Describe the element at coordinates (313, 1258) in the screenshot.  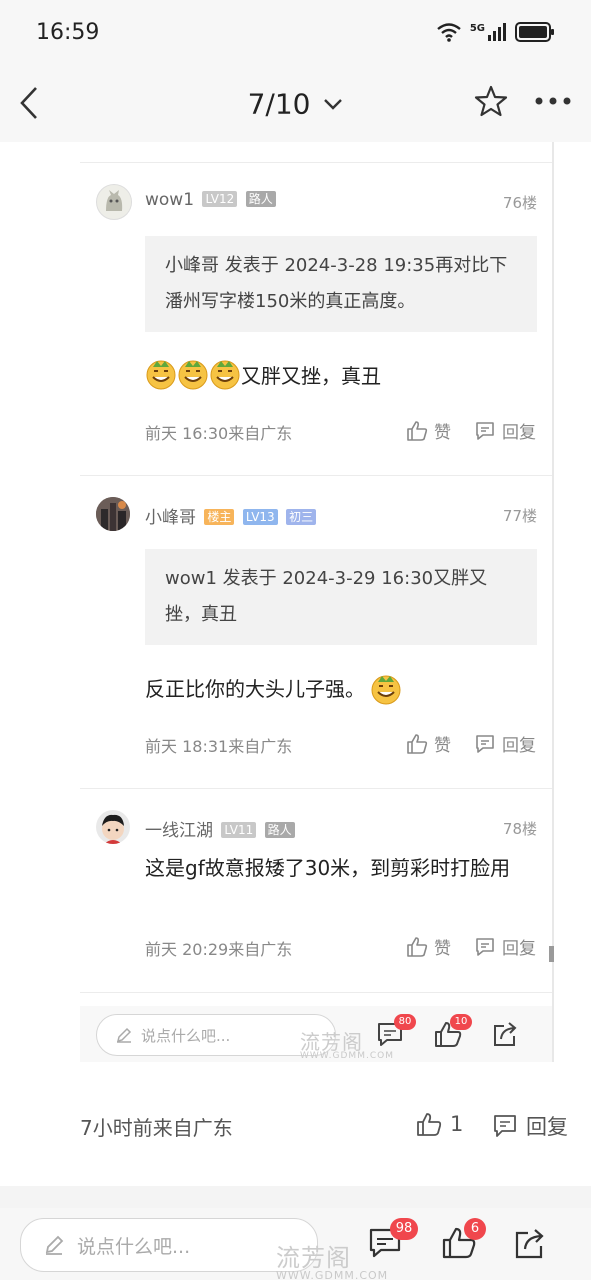
I see `watermark-brand: 流芳阁` at that location.